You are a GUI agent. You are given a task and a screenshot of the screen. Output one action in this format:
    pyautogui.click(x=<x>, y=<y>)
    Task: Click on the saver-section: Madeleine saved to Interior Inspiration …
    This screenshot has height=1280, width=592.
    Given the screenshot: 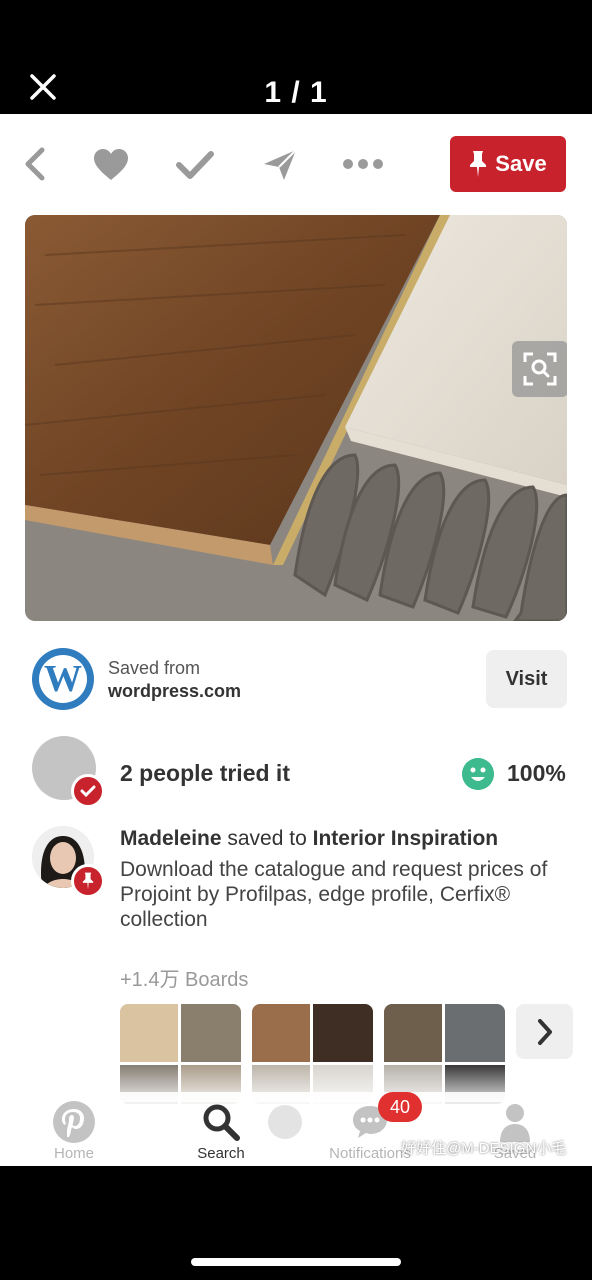 What is the action you would take?
    pyautogui.click(x=296, y=907)
    